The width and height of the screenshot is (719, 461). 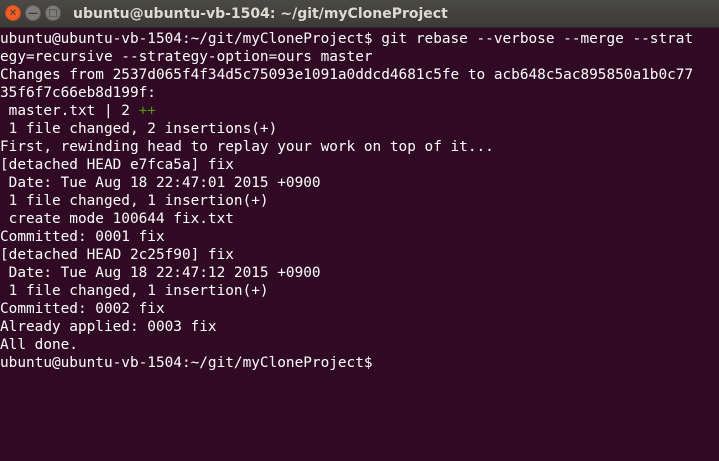 I want to click on close-icon: ✕, so click(x=13, y=13).